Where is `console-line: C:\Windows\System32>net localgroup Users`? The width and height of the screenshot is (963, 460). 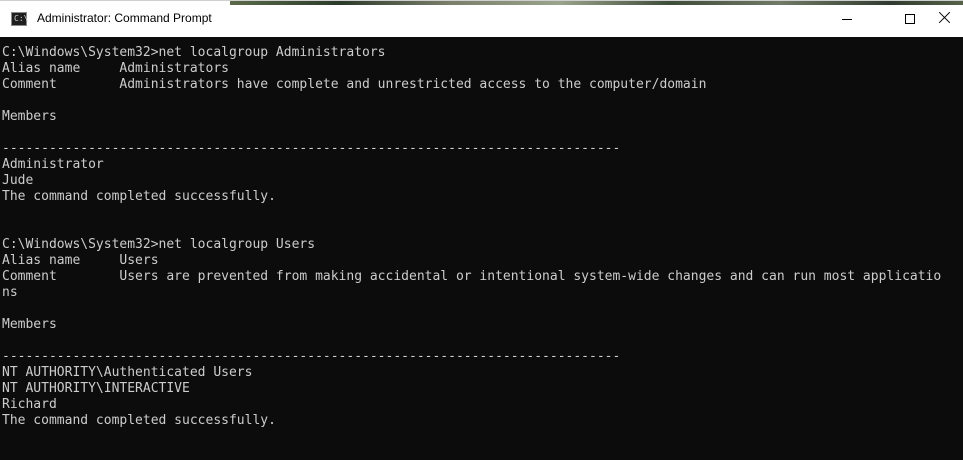
console-line: C:\Windows\System32>net localgroup Users is located at coordinates (159, 244).